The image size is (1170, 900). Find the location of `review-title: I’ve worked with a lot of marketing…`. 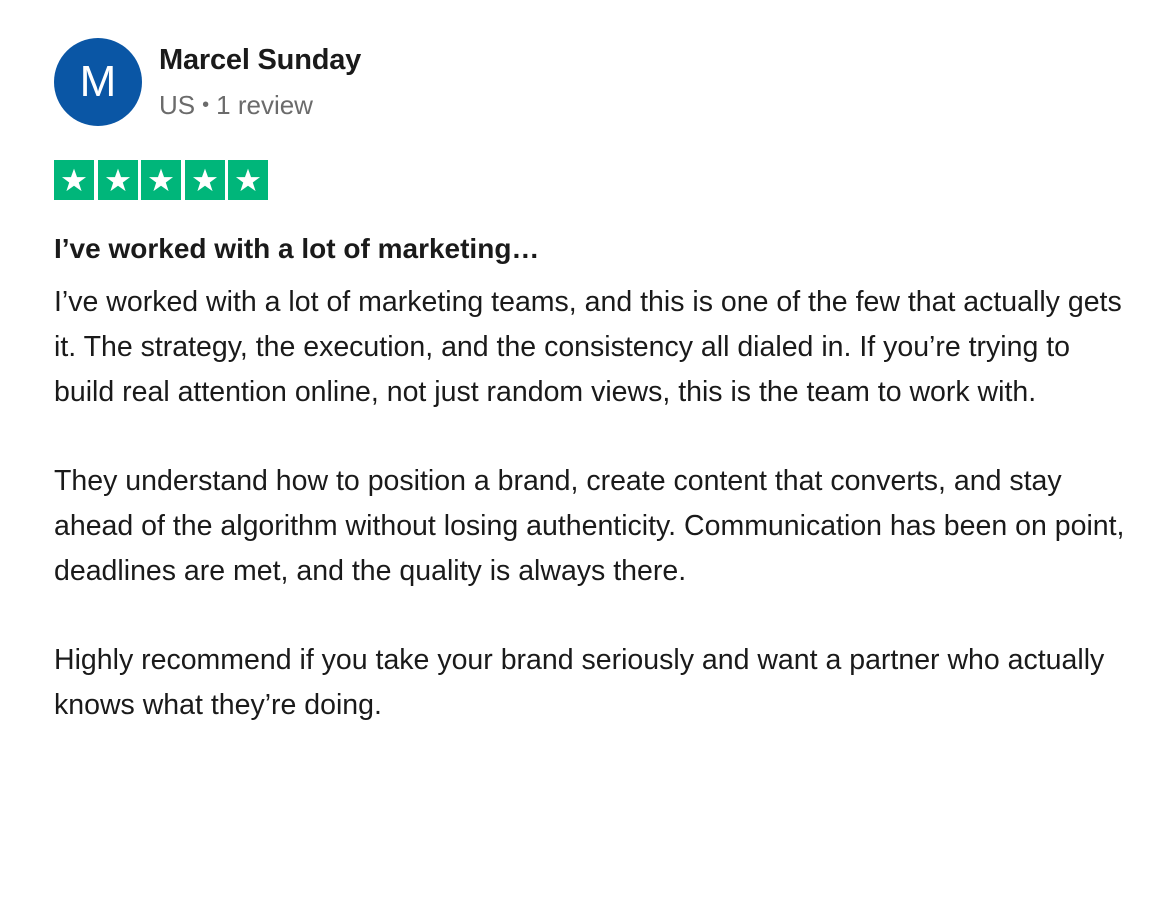

review-title: I’ve worked with a lot of marketing… is located at coordinates (594, 249).